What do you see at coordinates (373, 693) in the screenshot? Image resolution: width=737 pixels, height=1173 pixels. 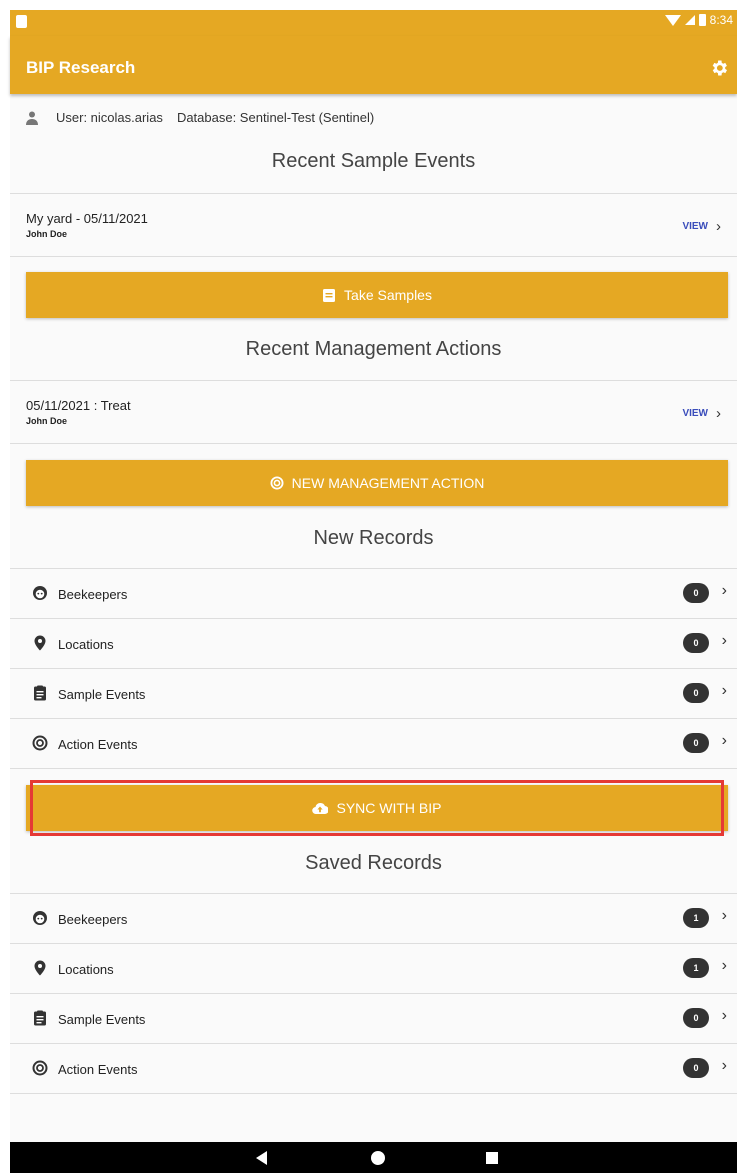 I see `new-records-sample-events: Sample Events 0 ›` at bounding box center [373, 693].